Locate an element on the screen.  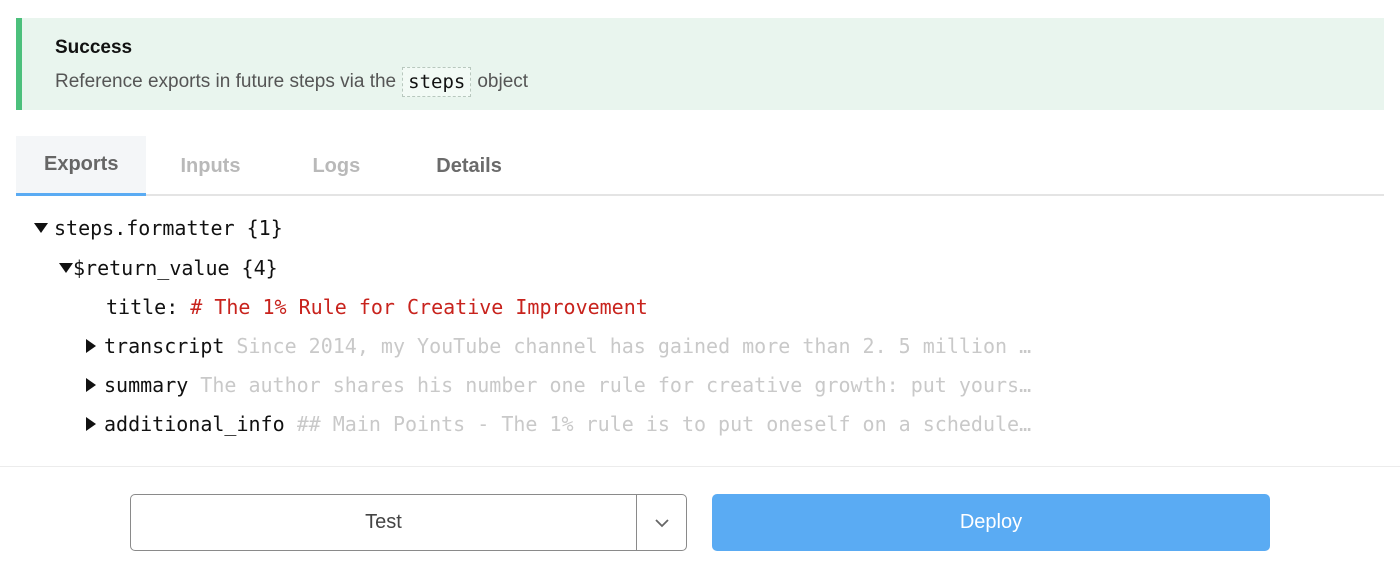
tab-inputs: Inputs is located at coordinates (210, 166).